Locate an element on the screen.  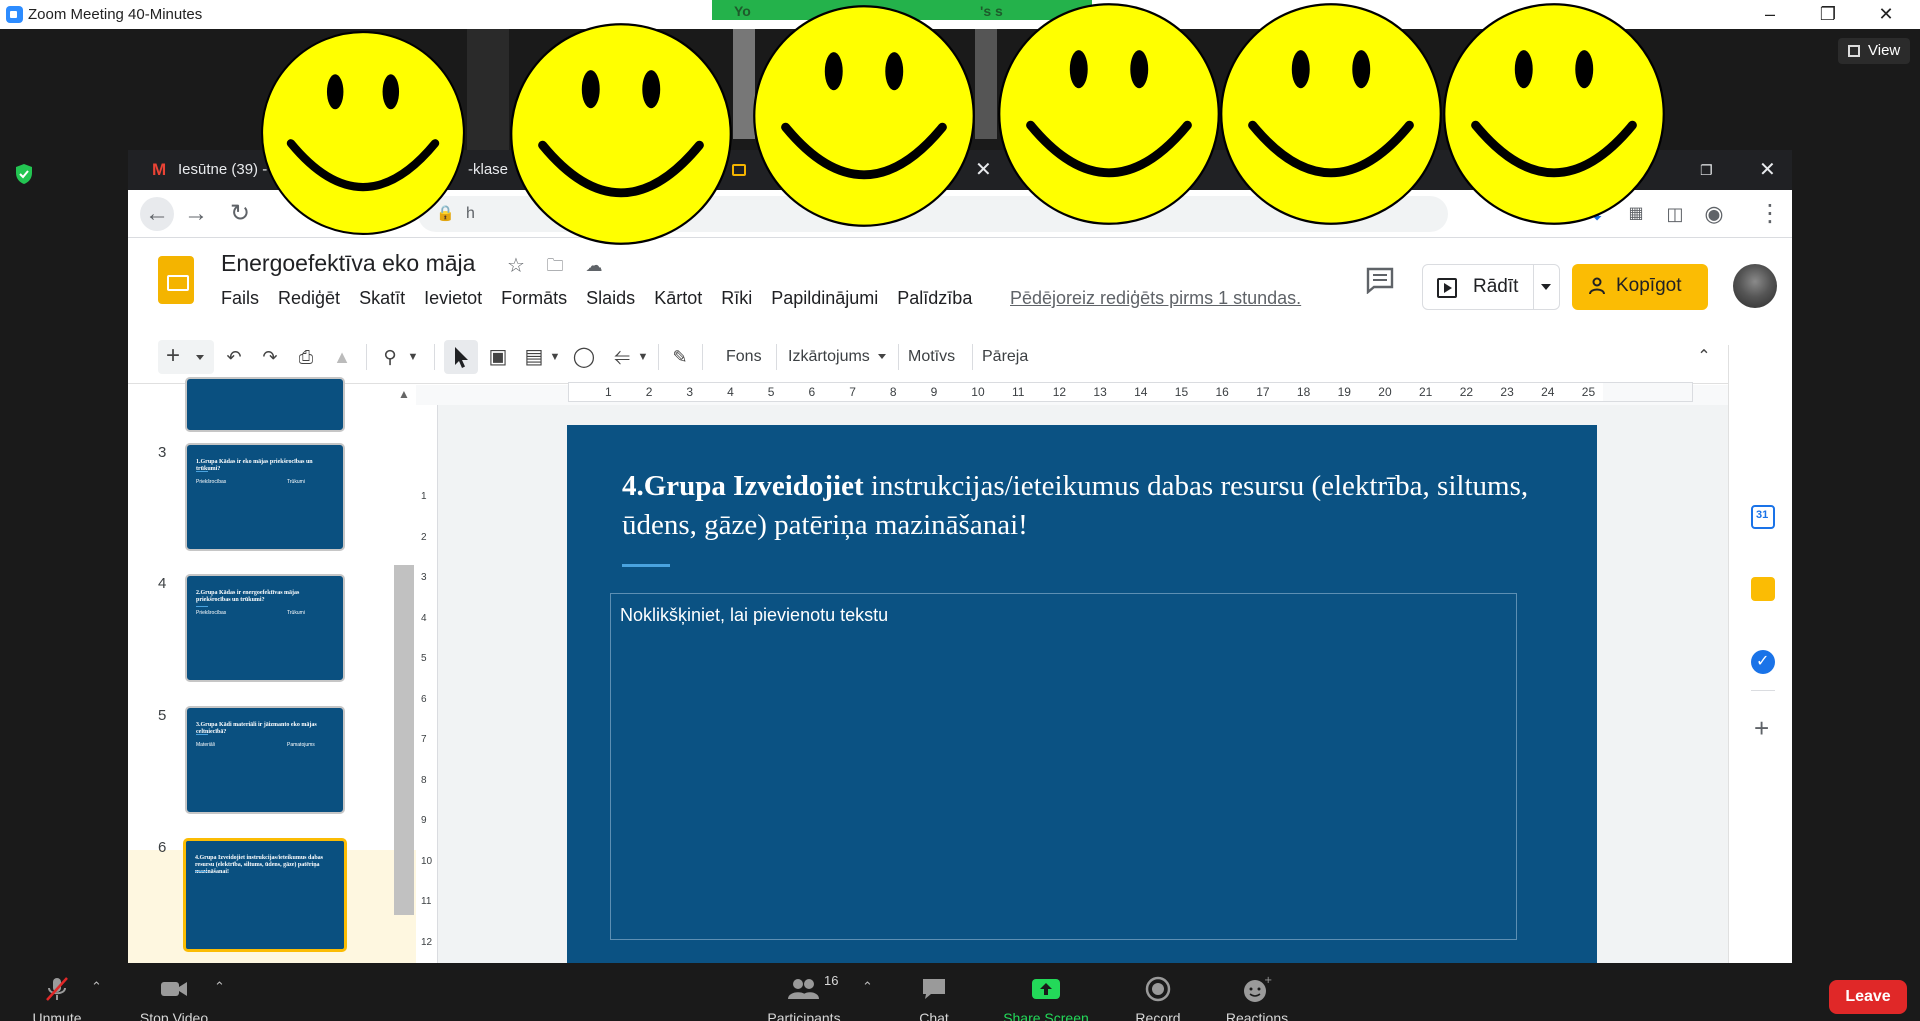
restore-browser-icon: ❐ is located at coordinates (1712, 170).